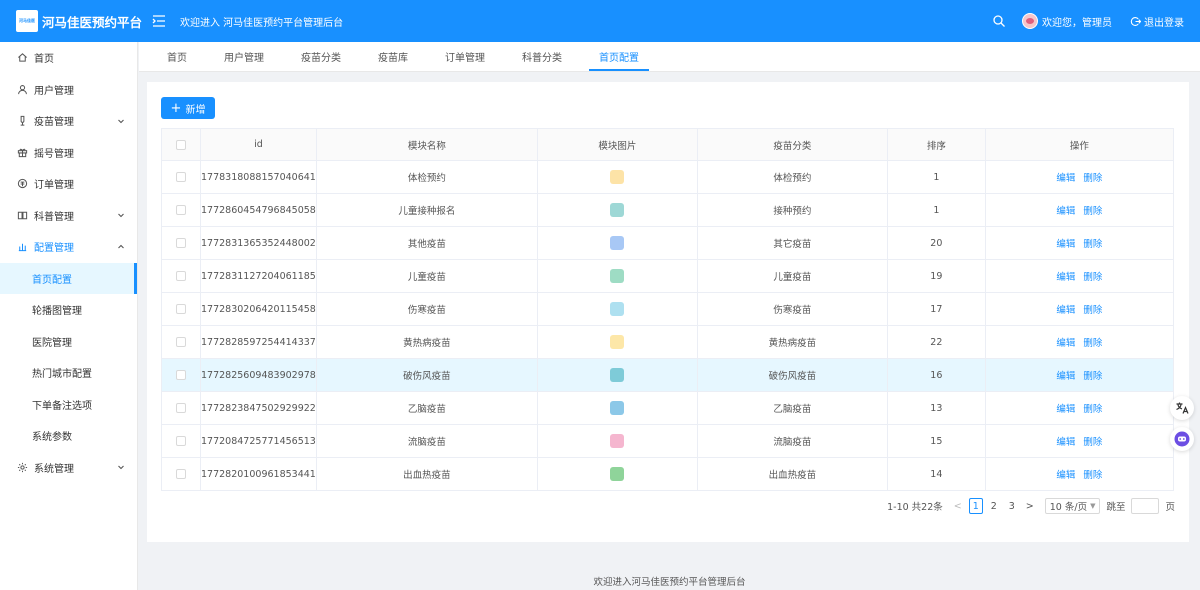 The image size is (1200, 590). Describe the element at coordinates (321, 57) in the screenshot. I see `tab-vaccine-category: 疫苗分类` at that location.